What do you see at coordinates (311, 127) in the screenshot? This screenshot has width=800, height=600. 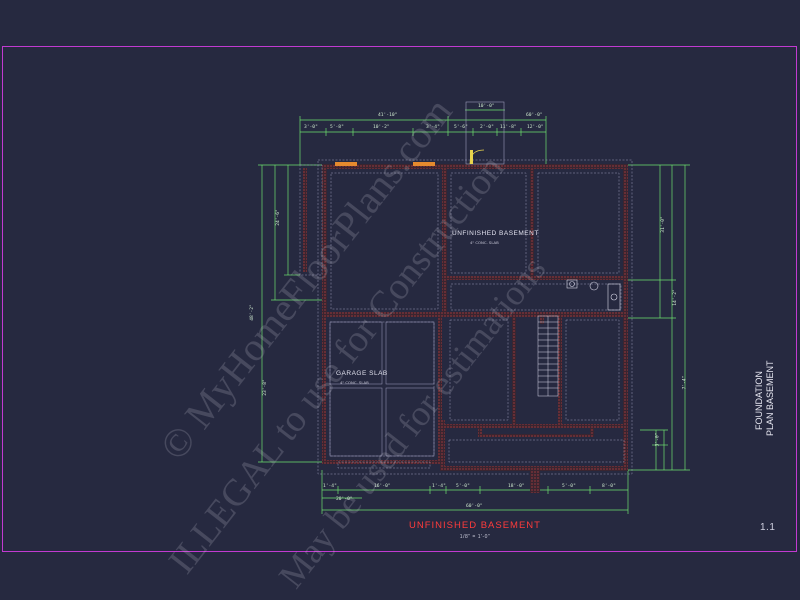 I see `dim-top-inner-1: 3'-0"` at bounding box center [311, 127].